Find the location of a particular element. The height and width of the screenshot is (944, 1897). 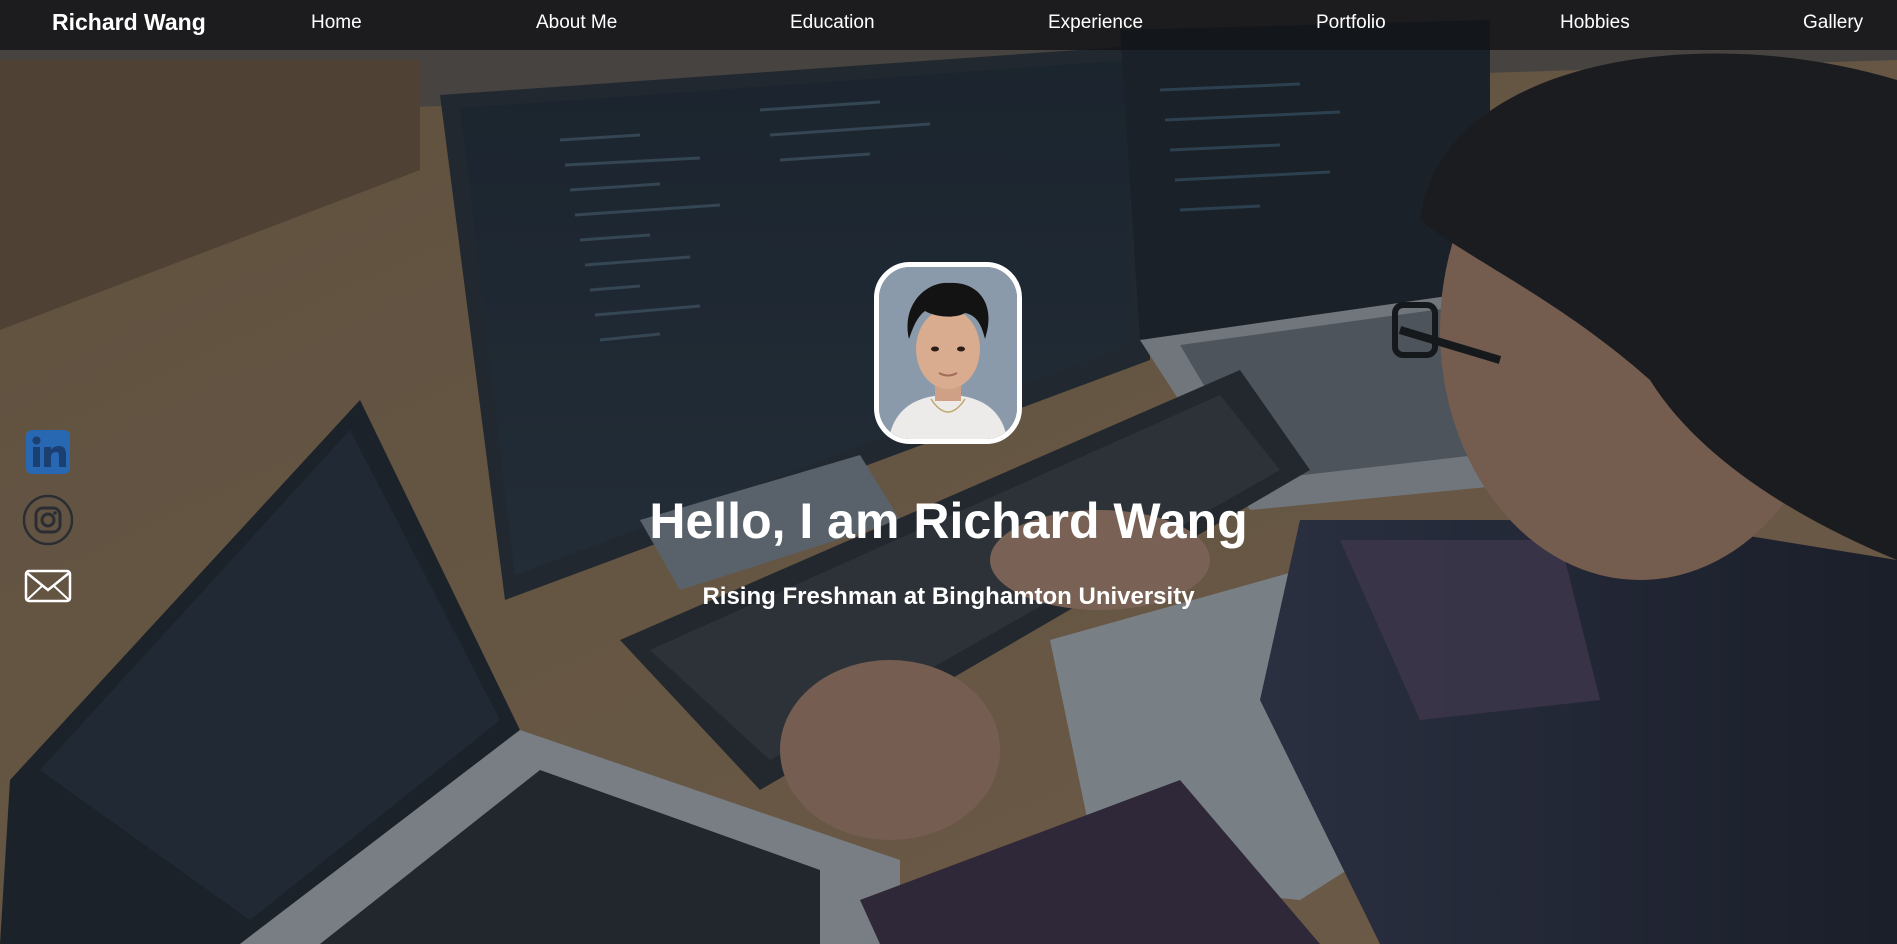

profile-photo is located at coordinates (948, 353).